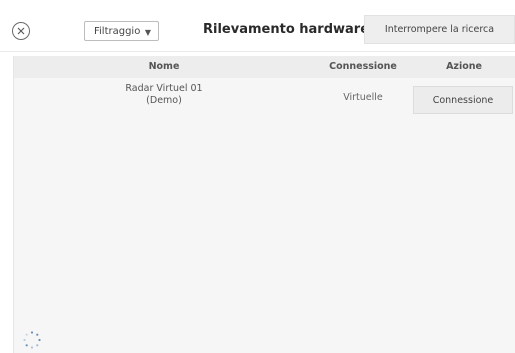 The width and height of the screenshot is (515, 353). I want to click on close-button, so click(21, 31).